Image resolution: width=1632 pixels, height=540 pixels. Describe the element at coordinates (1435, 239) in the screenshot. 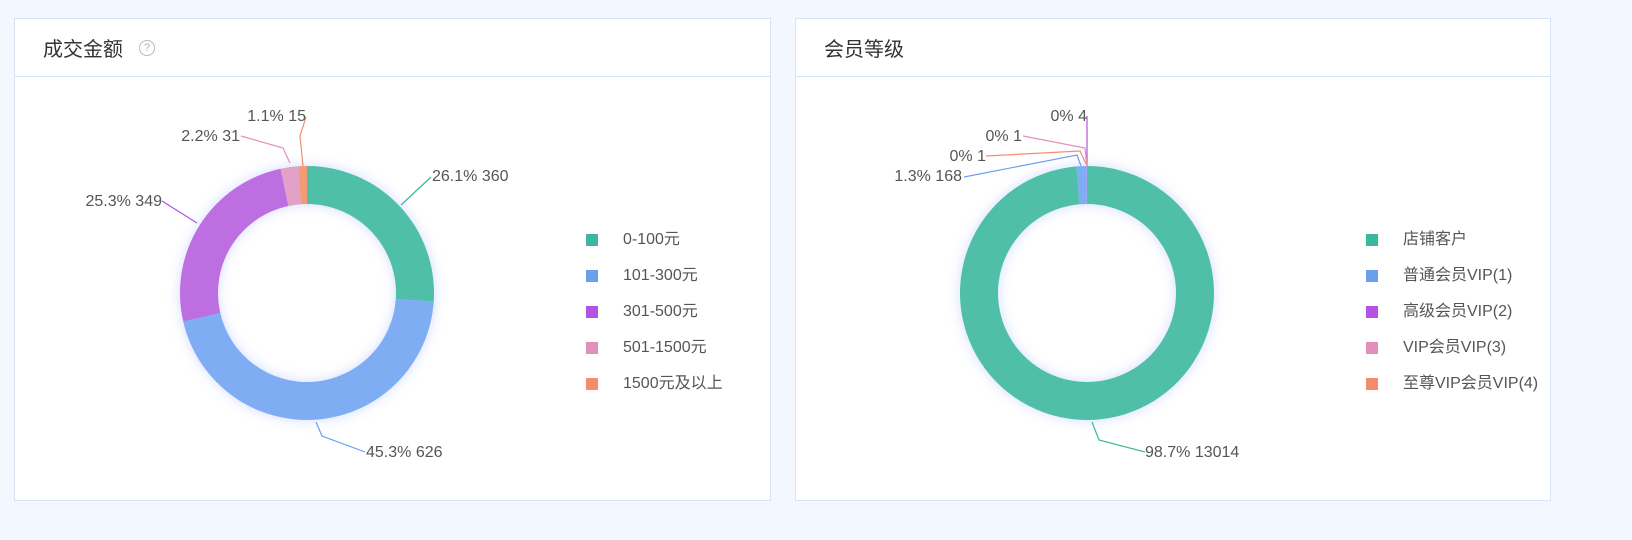

I see `legend-label: 店铺客户` at that location.